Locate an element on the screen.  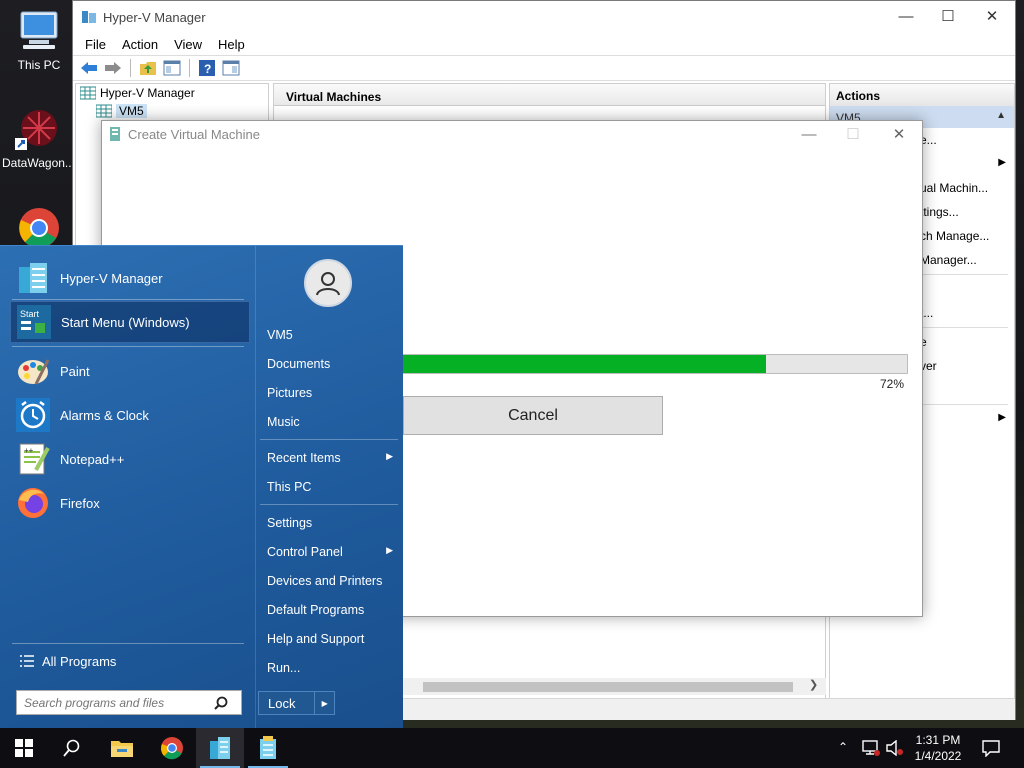
windows-logo-icon is located at coordinates (24, 748).